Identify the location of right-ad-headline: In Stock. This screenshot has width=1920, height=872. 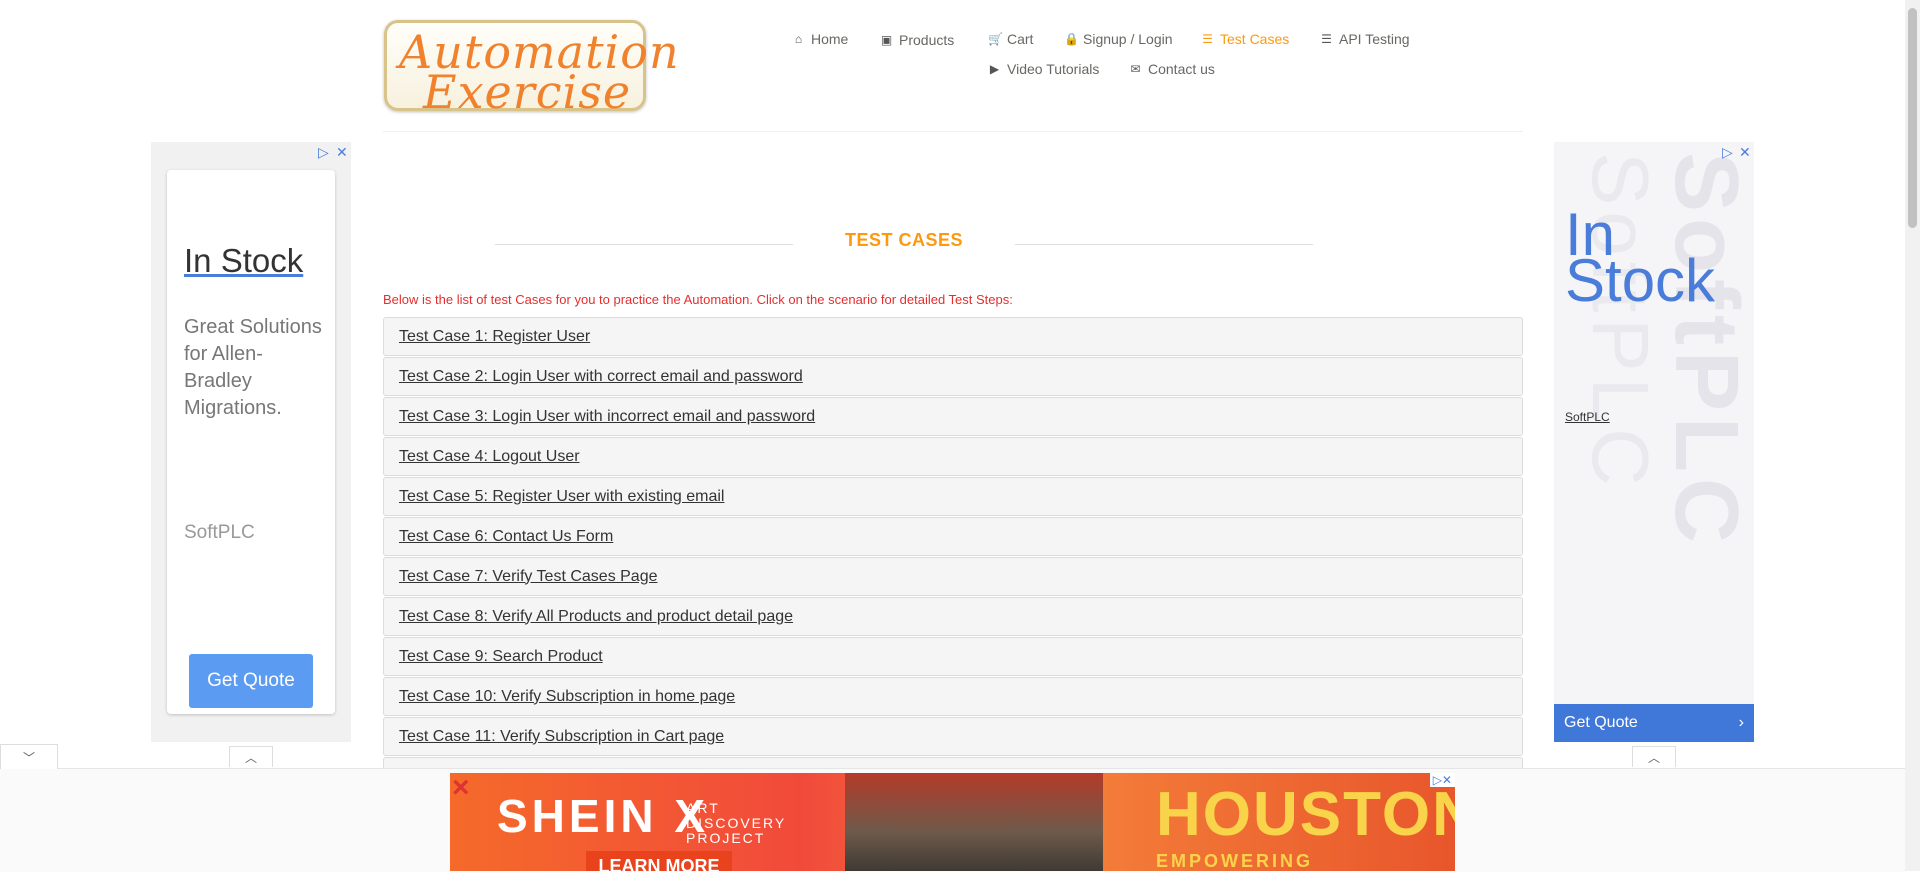
(1640, 258).